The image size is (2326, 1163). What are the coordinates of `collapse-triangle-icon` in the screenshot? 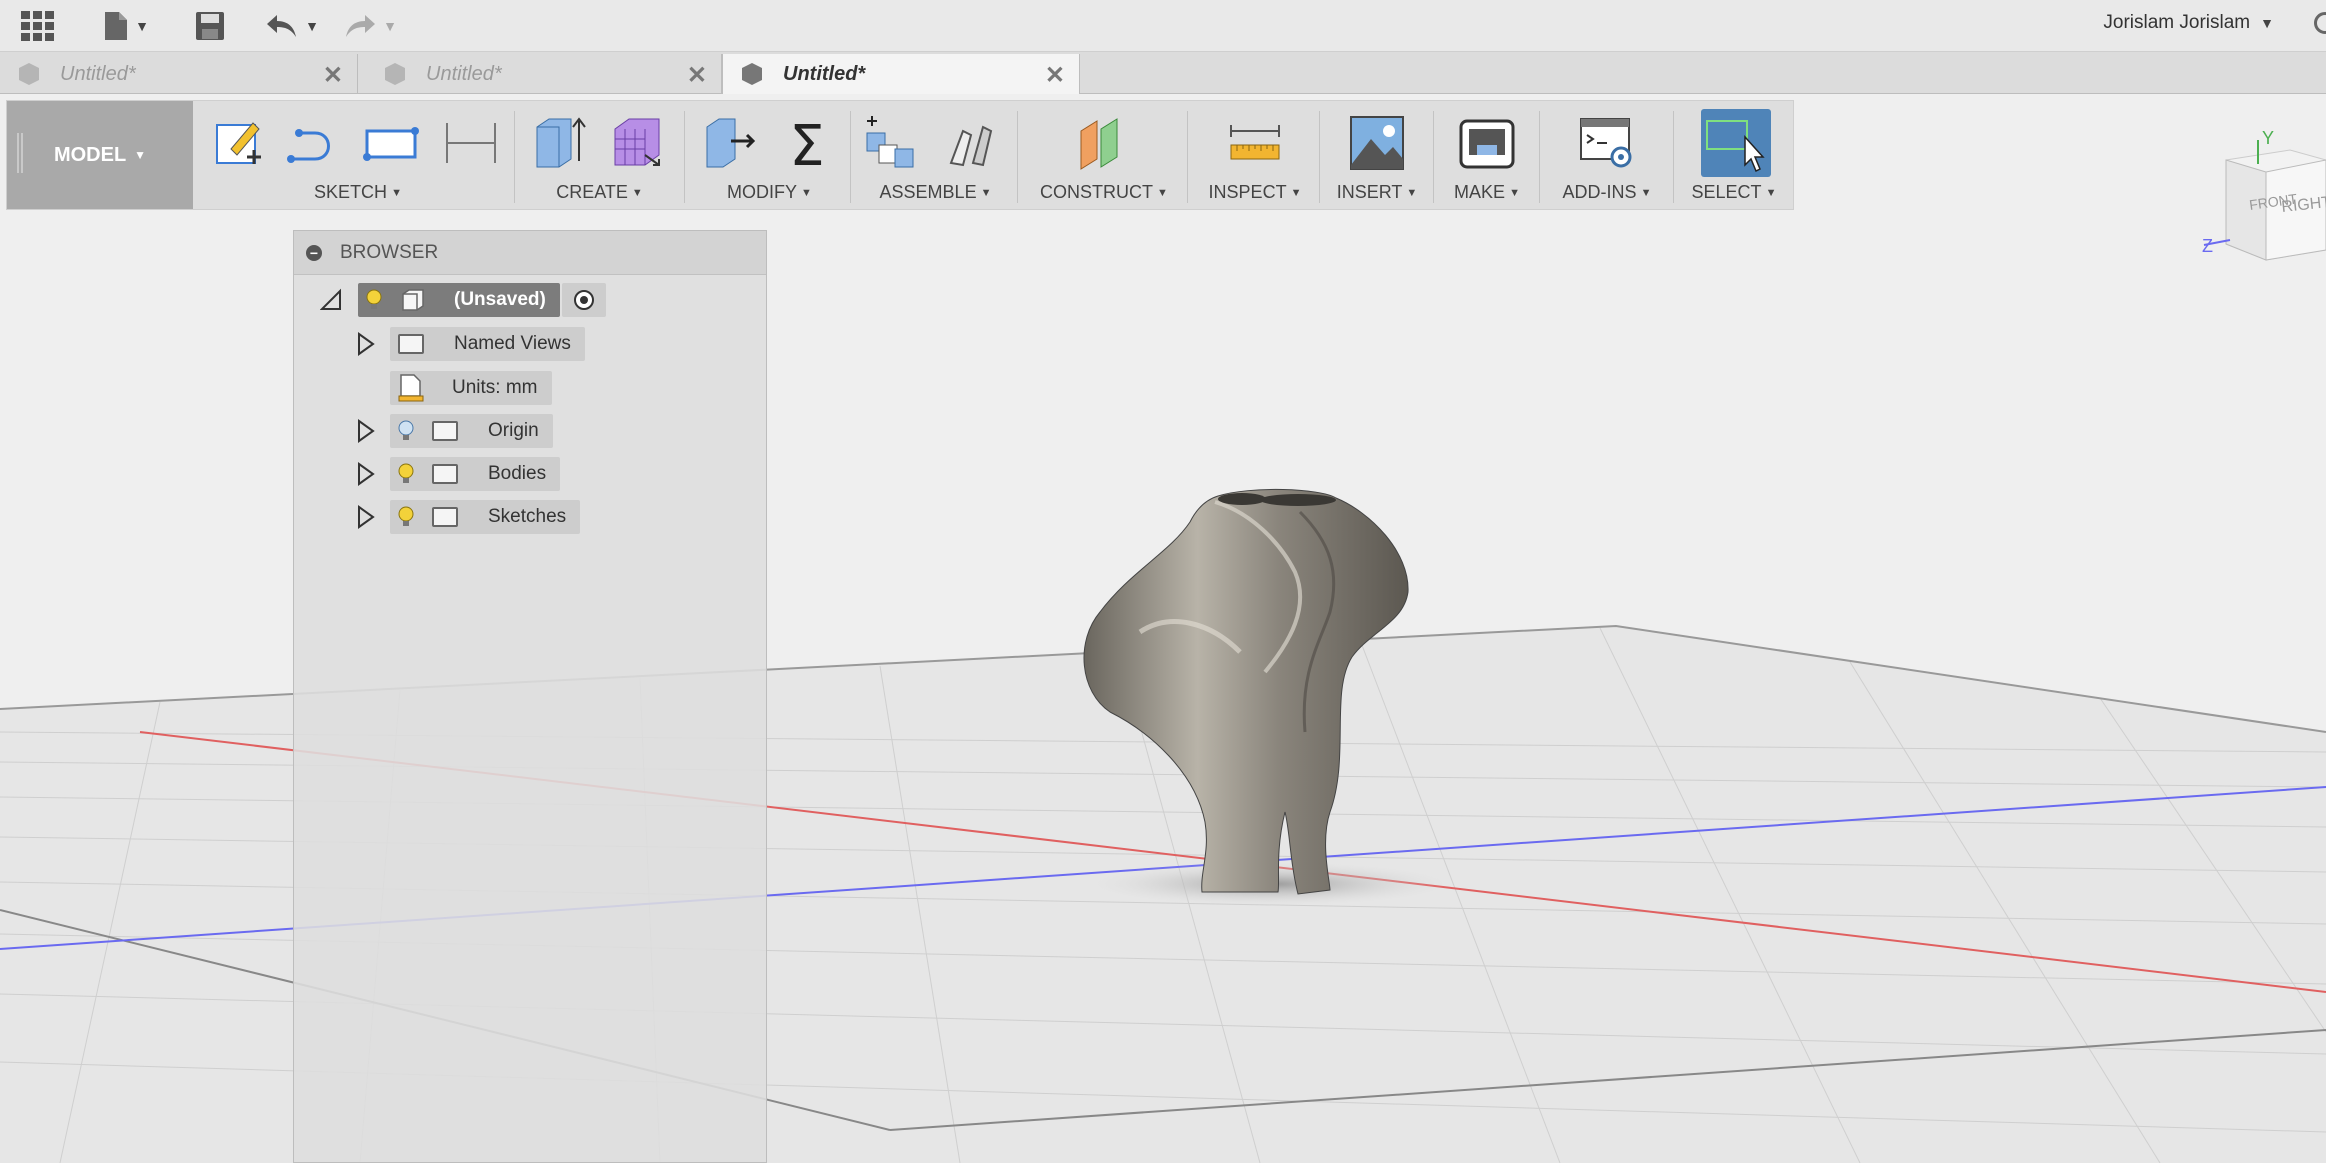 It's located at (332, 300).